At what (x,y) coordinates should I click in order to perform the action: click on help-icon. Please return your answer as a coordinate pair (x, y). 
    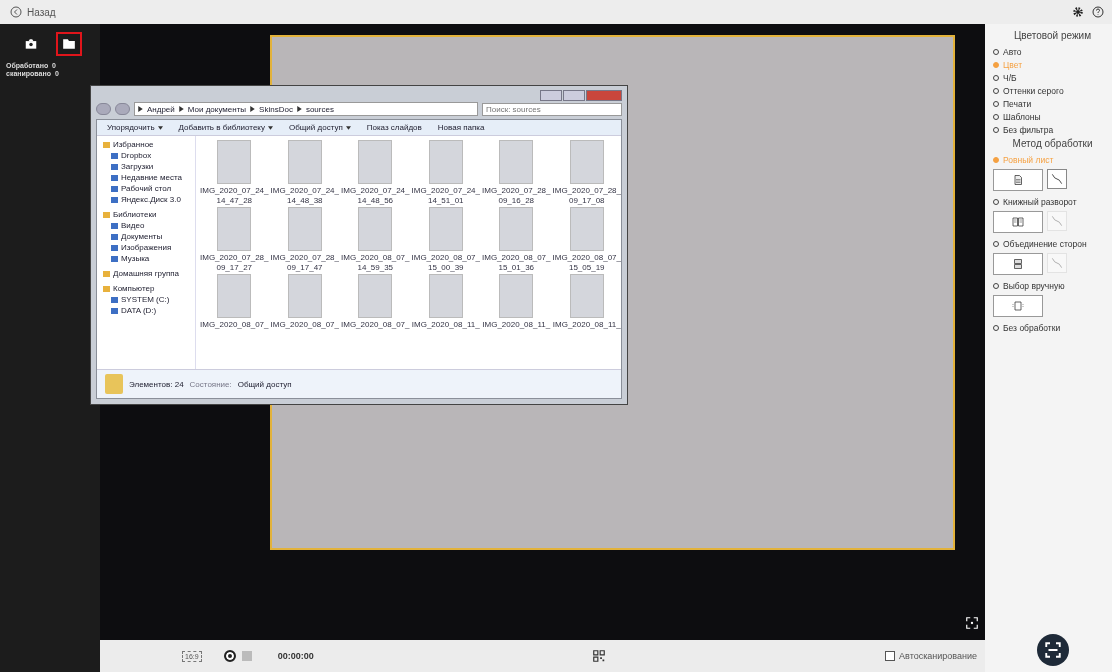
    Looking at the image, I should click on (1098, 12).